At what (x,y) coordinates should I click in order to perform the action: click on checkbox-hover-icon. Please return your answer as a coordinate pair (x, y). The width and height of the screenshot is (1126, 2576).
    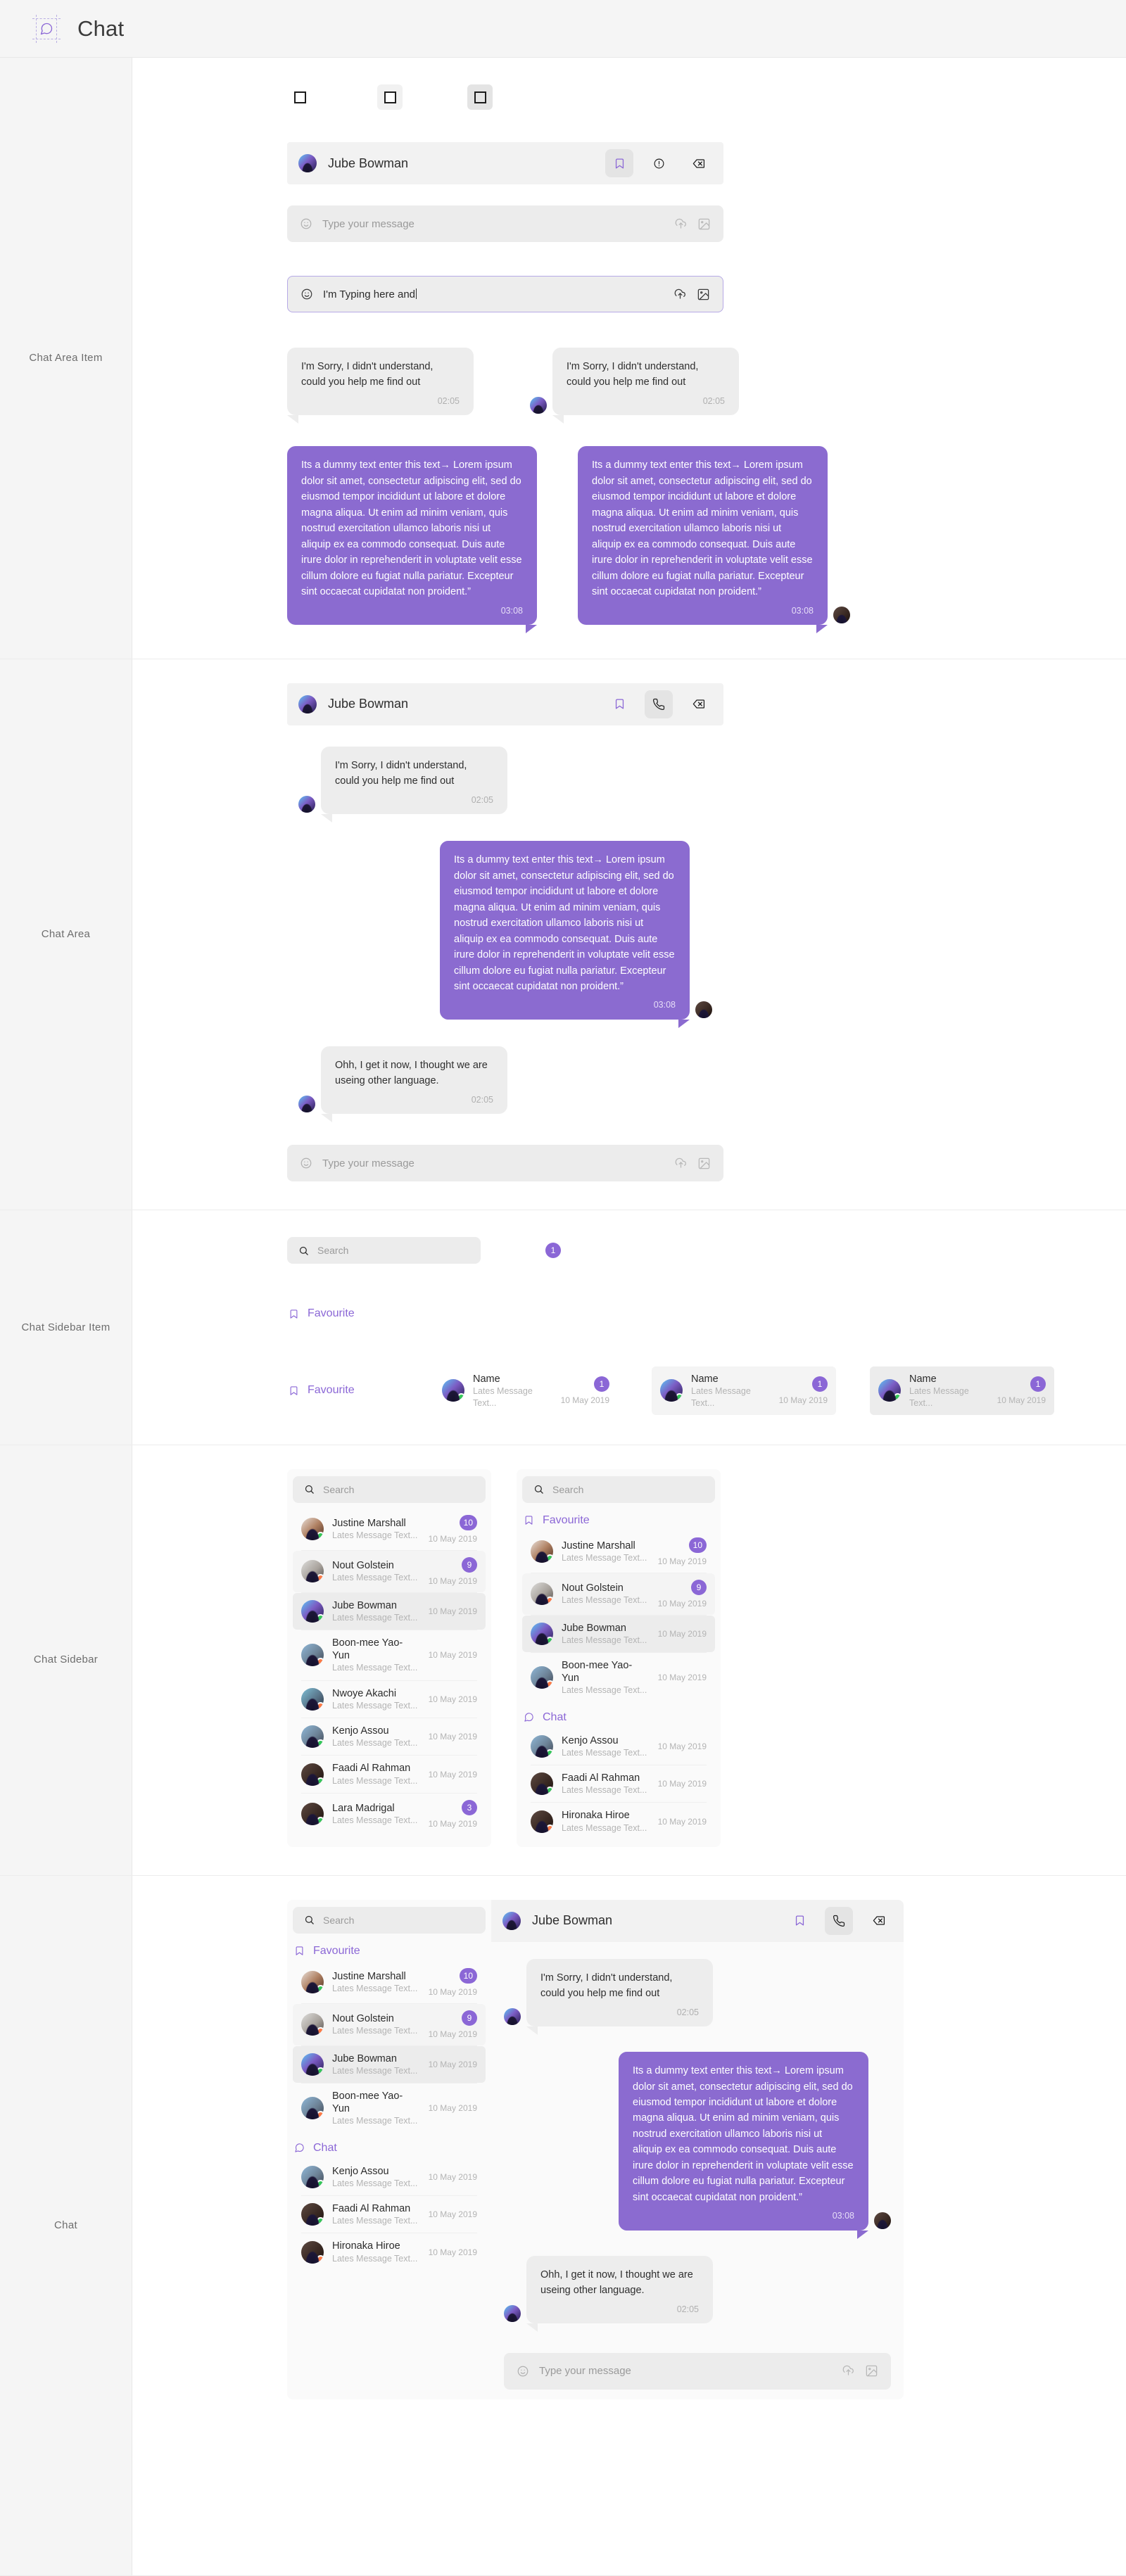
    Looking at the image, I should click on (390, 97).